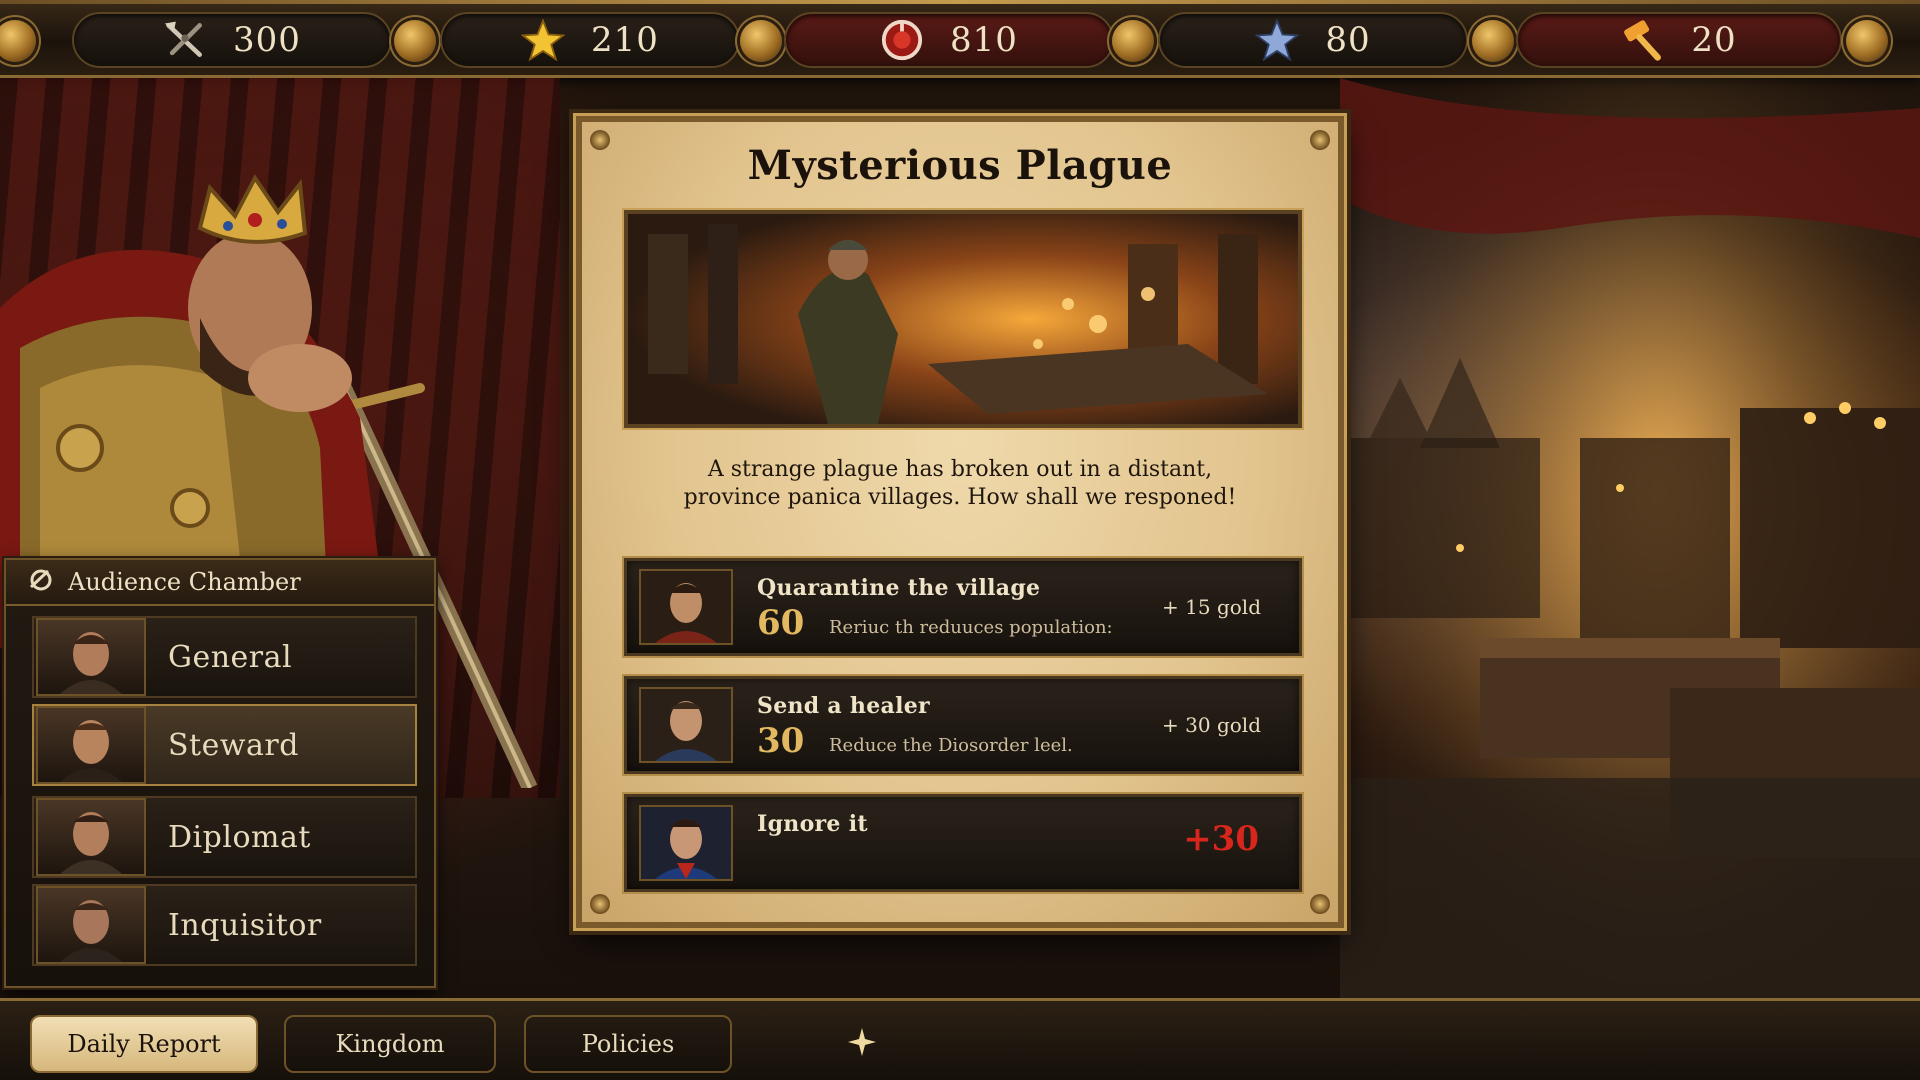 This screenshot has height=1080, width=1920. I want to click on inquisitor-portrait, so click(91, 925).